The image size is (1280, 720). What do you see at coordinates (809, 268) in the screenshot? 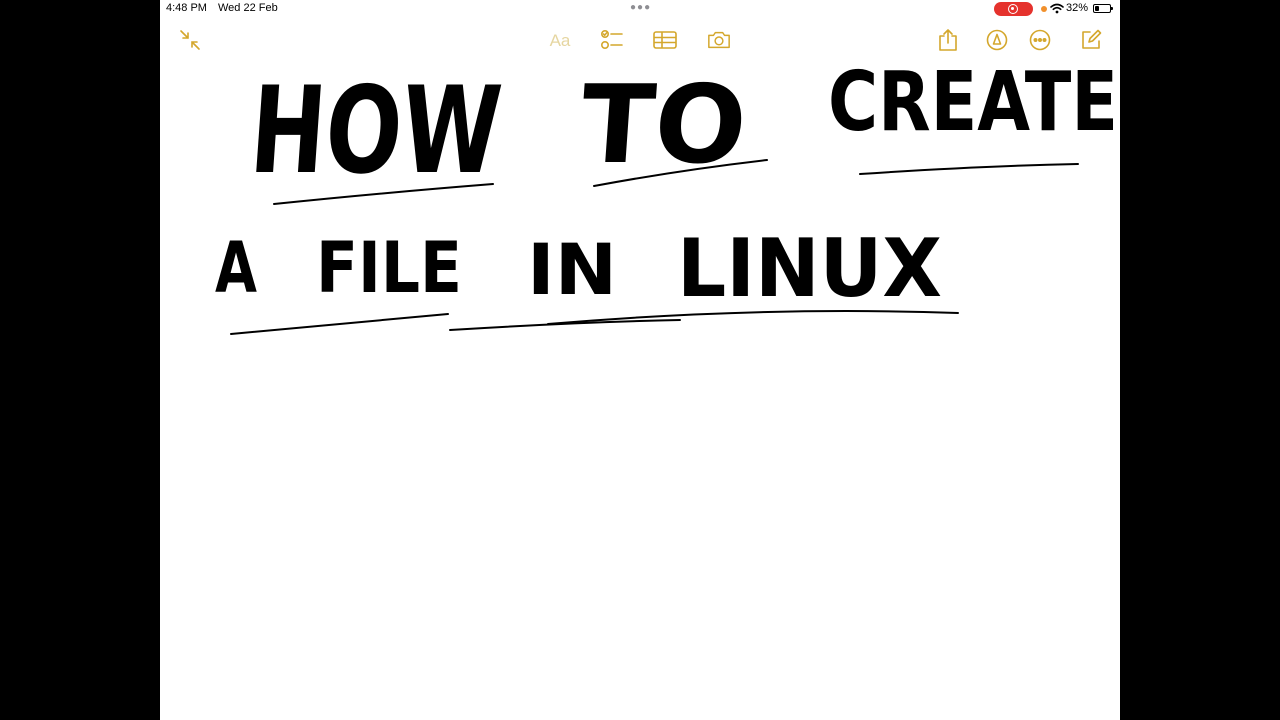
I see `note-word: LINUX` at bounding box center [809, 268].